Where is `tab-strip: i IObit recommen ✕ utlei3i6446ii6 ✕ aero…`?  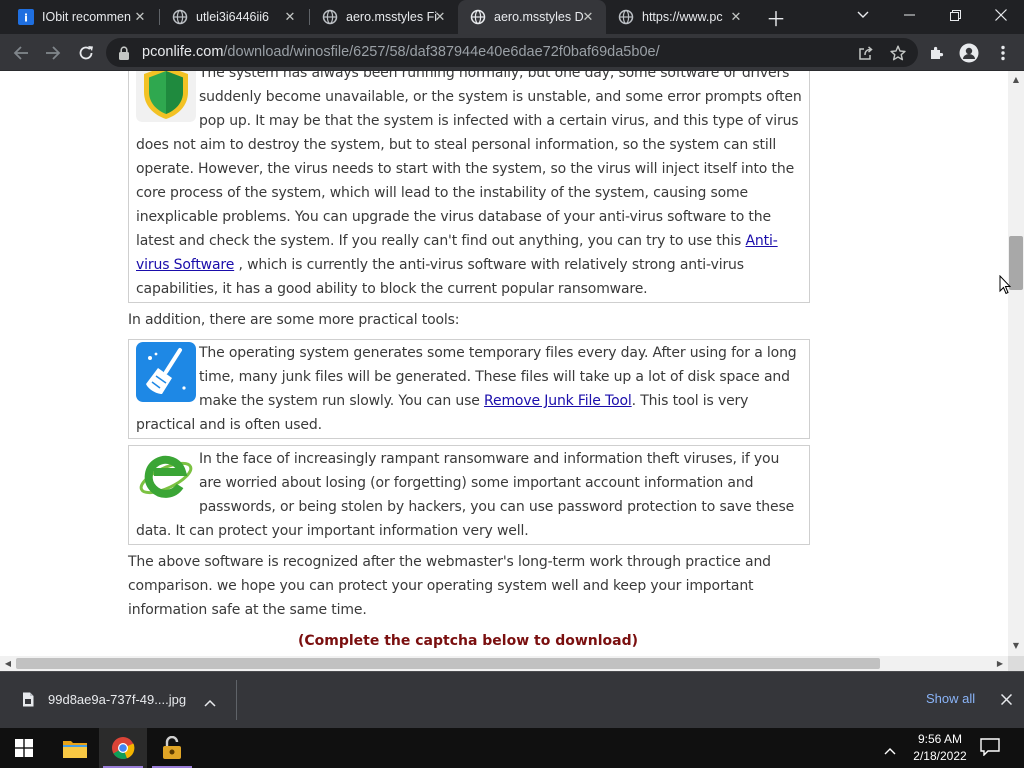 tab-strip: i IObit recommen ✕ utlei3i6446ii6 ✕ aero… is located at coordinates (512, 17).